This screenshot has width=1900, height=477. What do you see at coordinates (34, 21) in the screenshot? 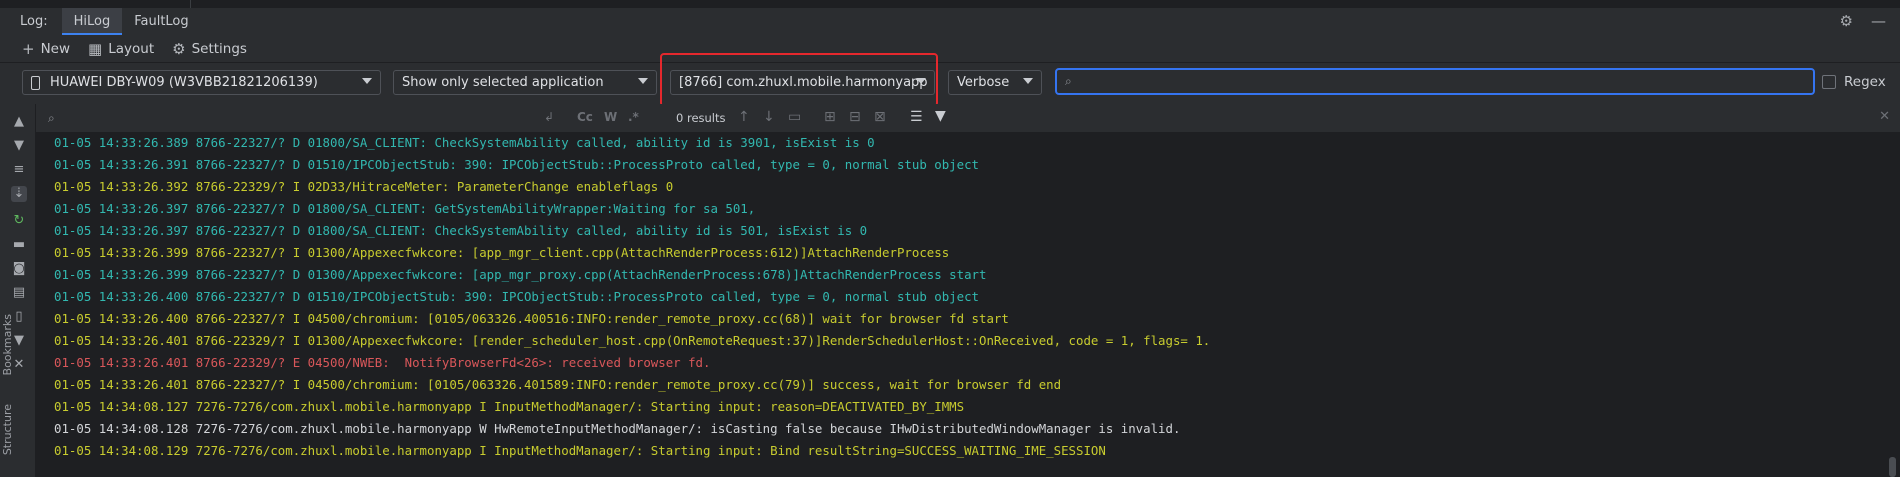
I see `log-label: Log:` at bounding box center [34, 21].